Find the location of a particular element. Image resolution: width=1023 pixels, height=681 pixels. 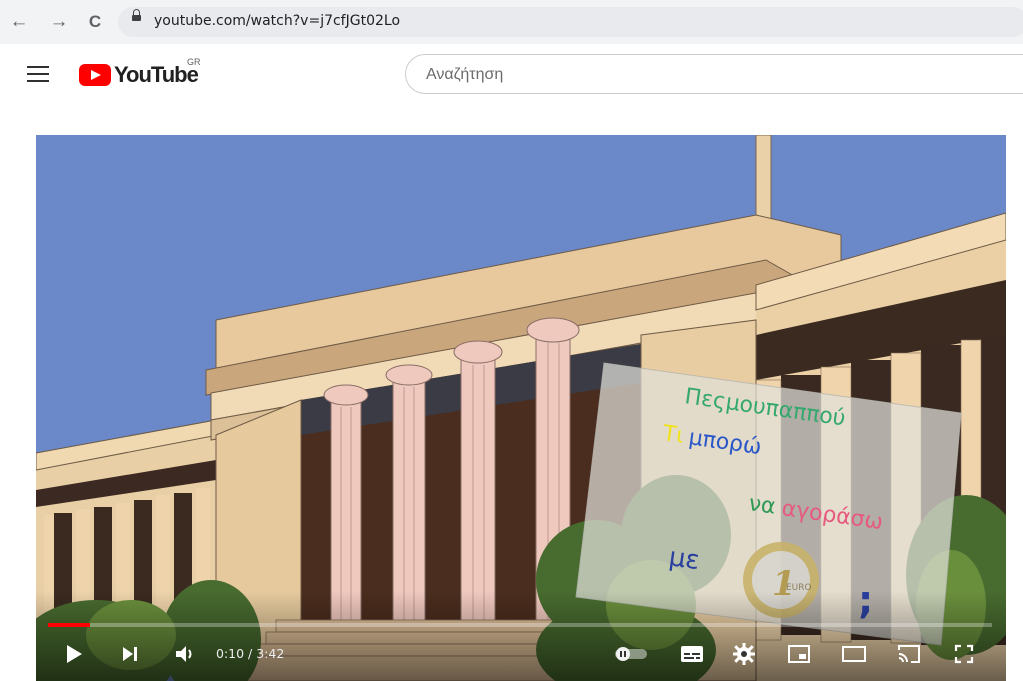

youtube-wordmark: YouTube is located at coordinates (156, 74).